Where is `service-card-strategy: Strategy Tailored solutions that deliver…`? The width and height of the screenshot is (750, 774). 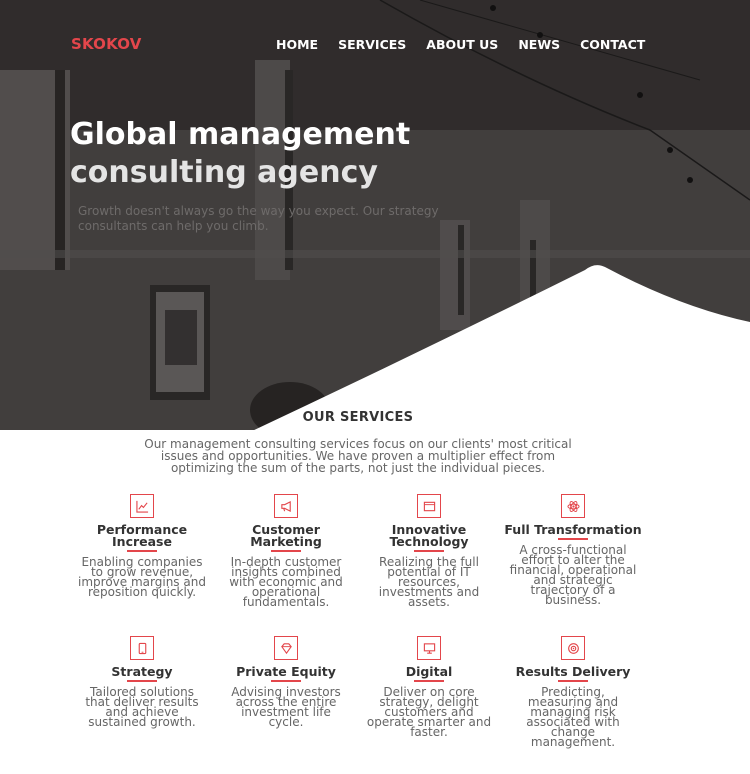 service-card-strategy: Strategy Tailored solutions that deliver… is located at coordinates (142, 682).